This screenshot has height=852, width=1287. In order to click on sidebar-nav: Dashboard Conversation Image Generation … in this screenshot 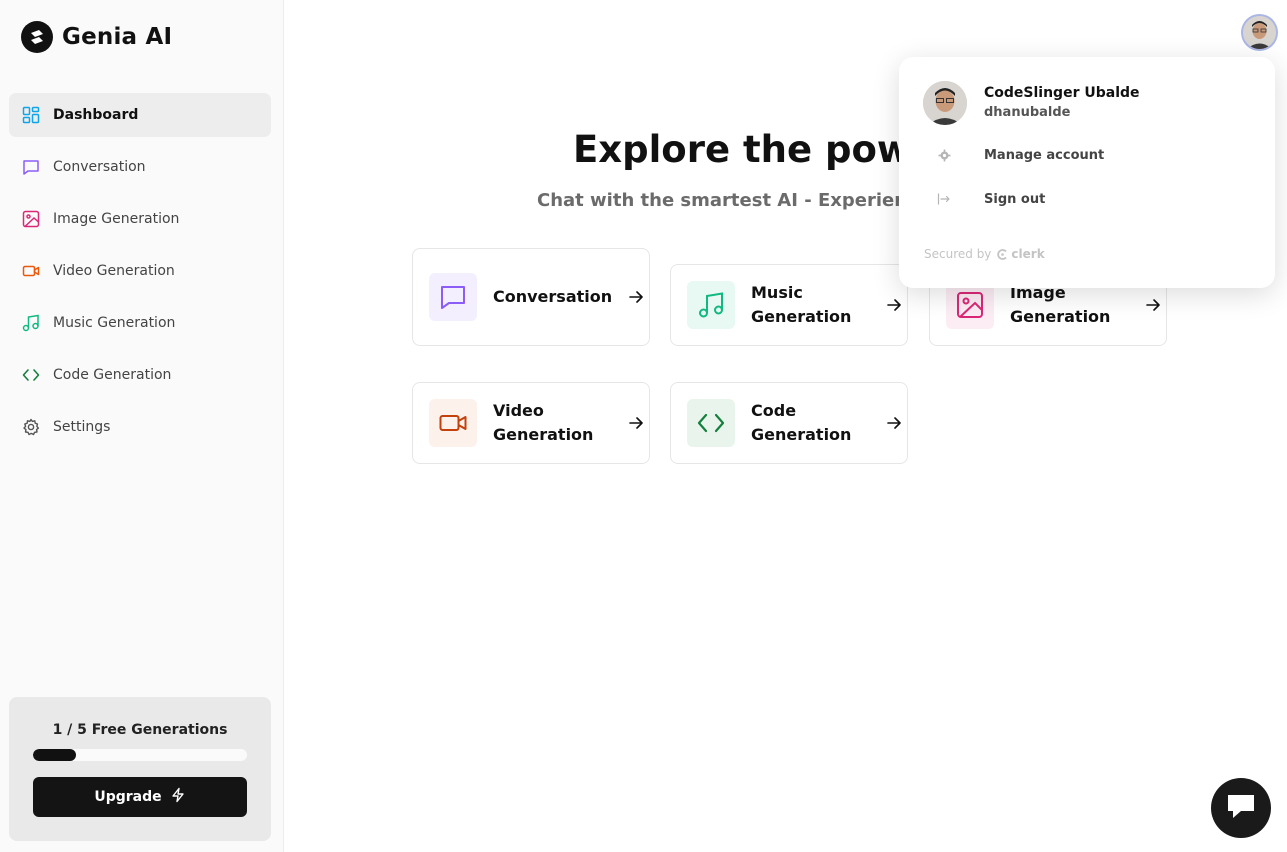, I will do `click(140, 275)`.